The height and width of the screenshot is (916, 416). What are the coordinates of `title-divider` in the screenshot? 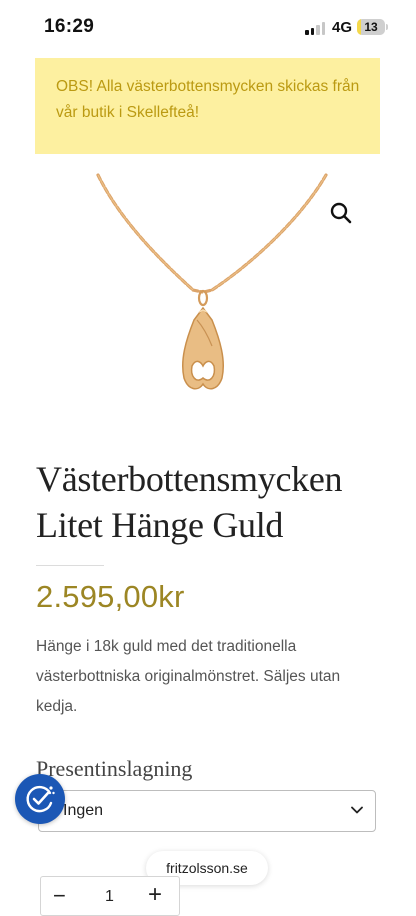 It's located at (70, 565).